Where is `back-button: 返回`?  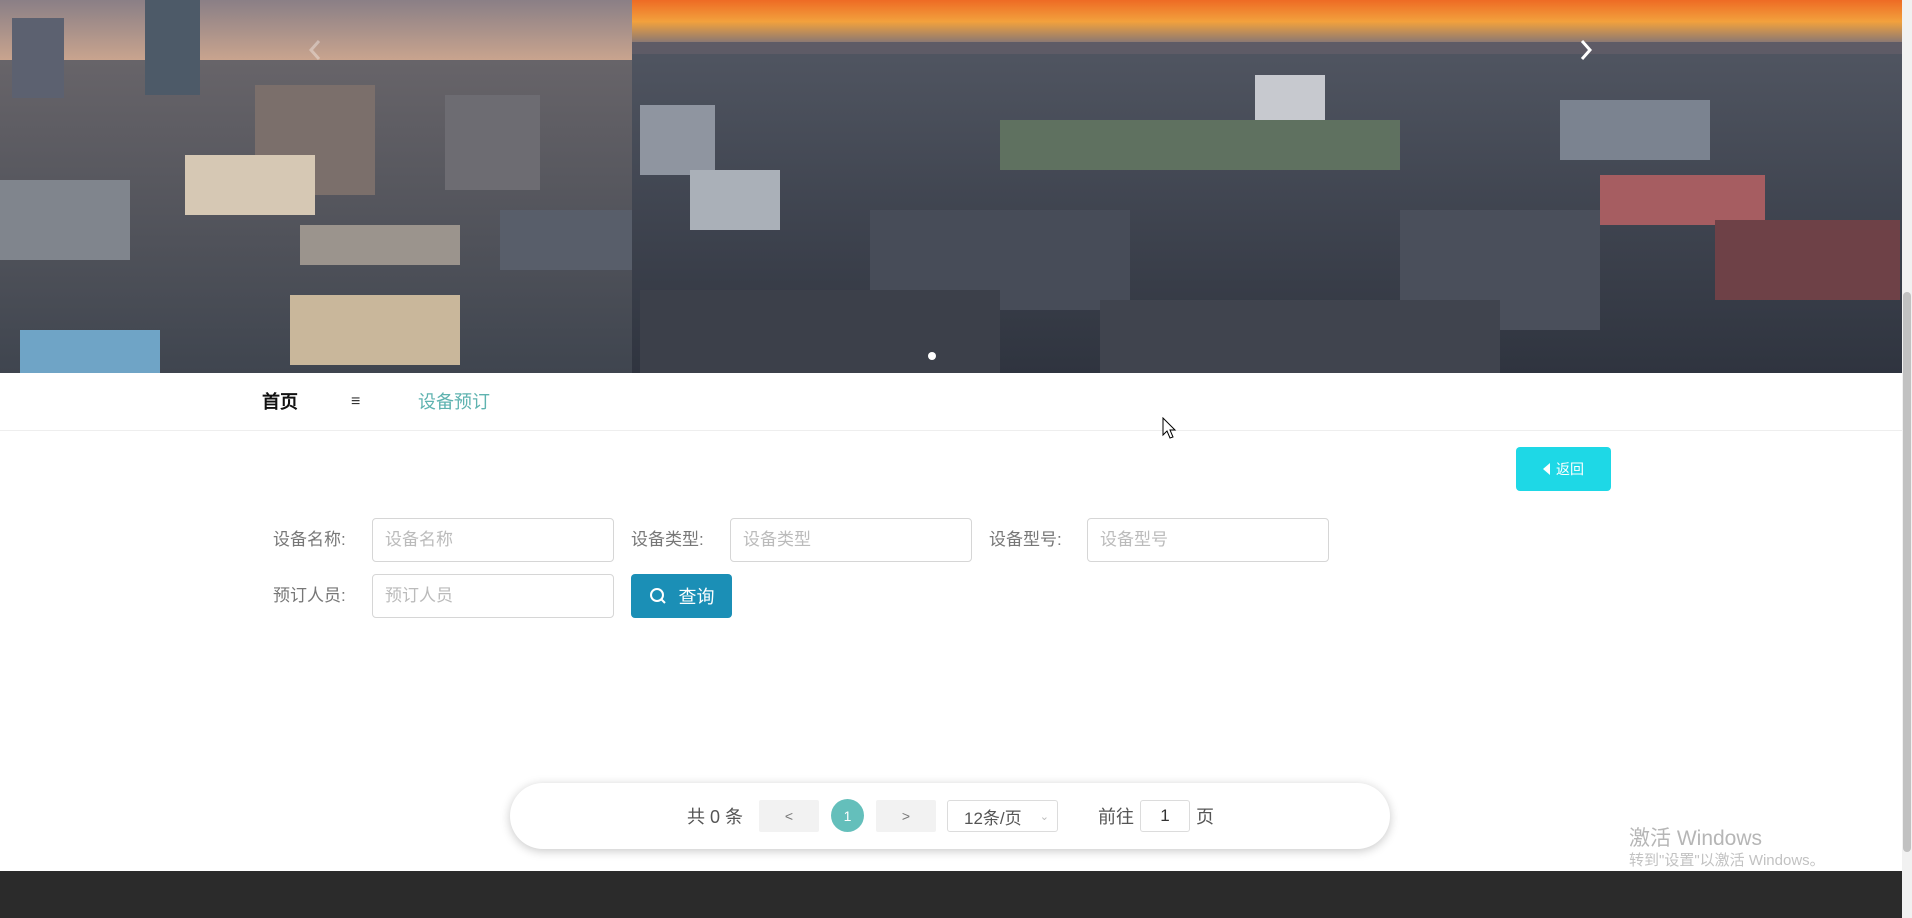 back-button: 返回 is located at coordinates (1563, 469).